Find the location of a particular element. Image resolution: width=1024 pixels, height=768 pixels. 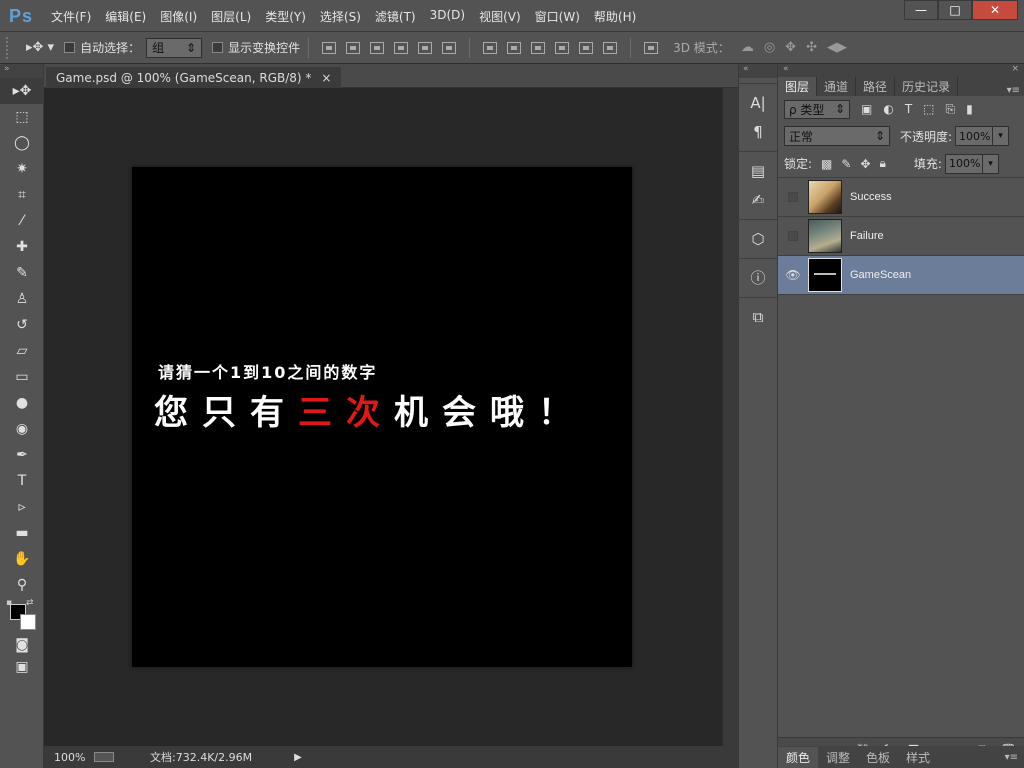

vertical-scrollbar is located at coordinates (730, 417).